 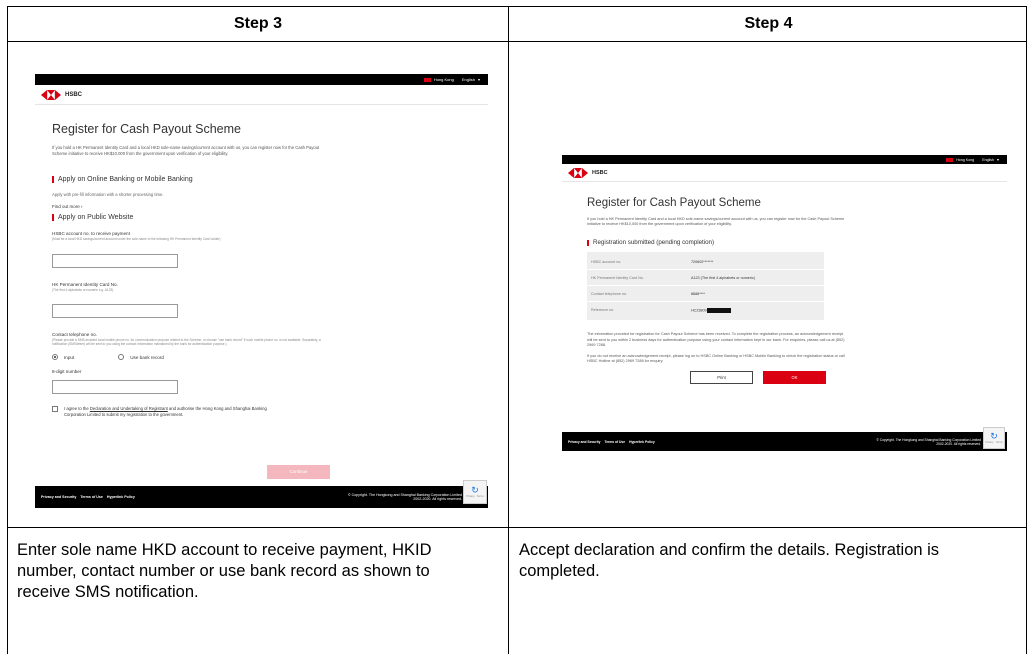 What do you see at coordinates (115, 310) in the screenshot?
I see `hkid-input` at bounding box center [115, 310].